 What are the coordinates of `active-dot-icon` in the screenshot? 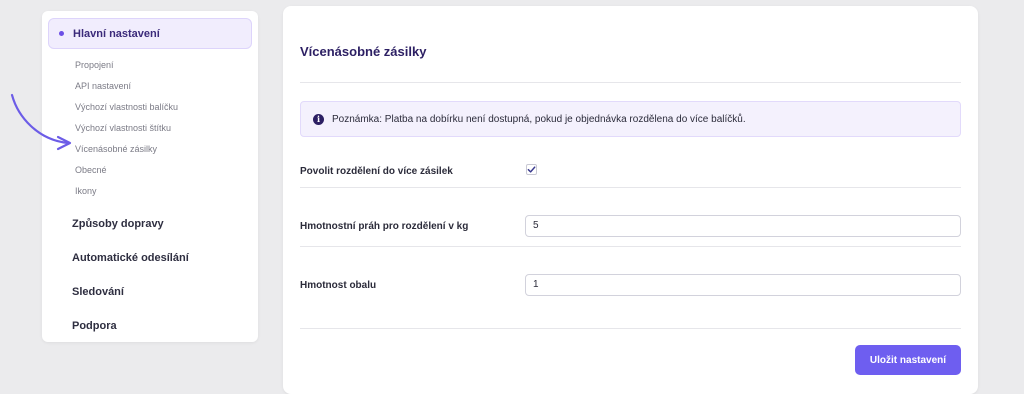 It's located at (61, 33).